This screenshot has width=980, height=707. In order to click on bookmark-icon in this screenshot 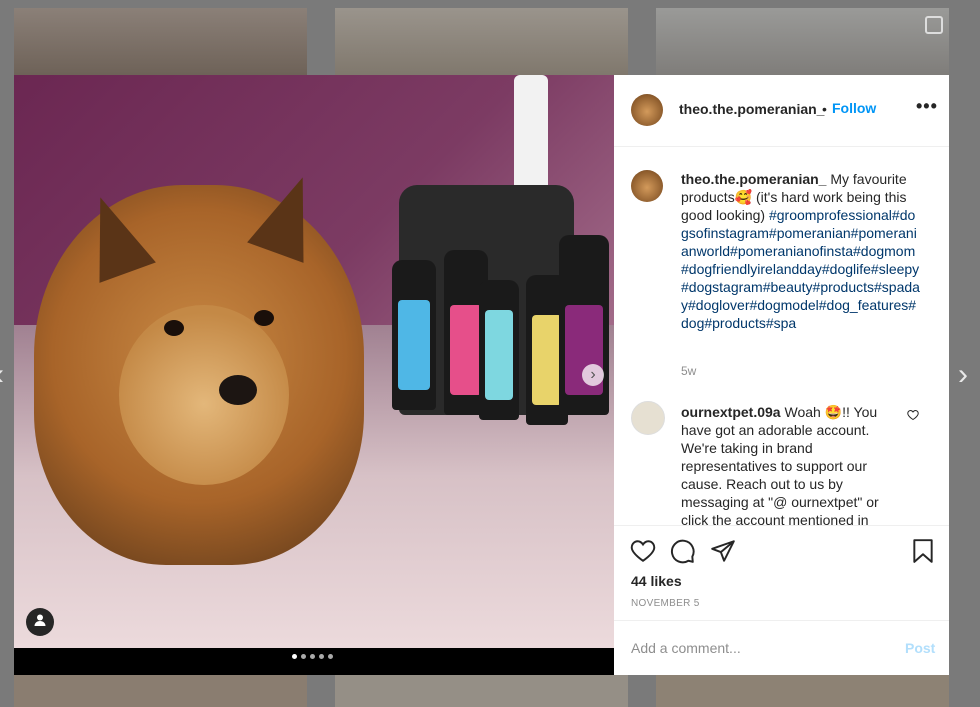, I will do `click(923, 551)`.